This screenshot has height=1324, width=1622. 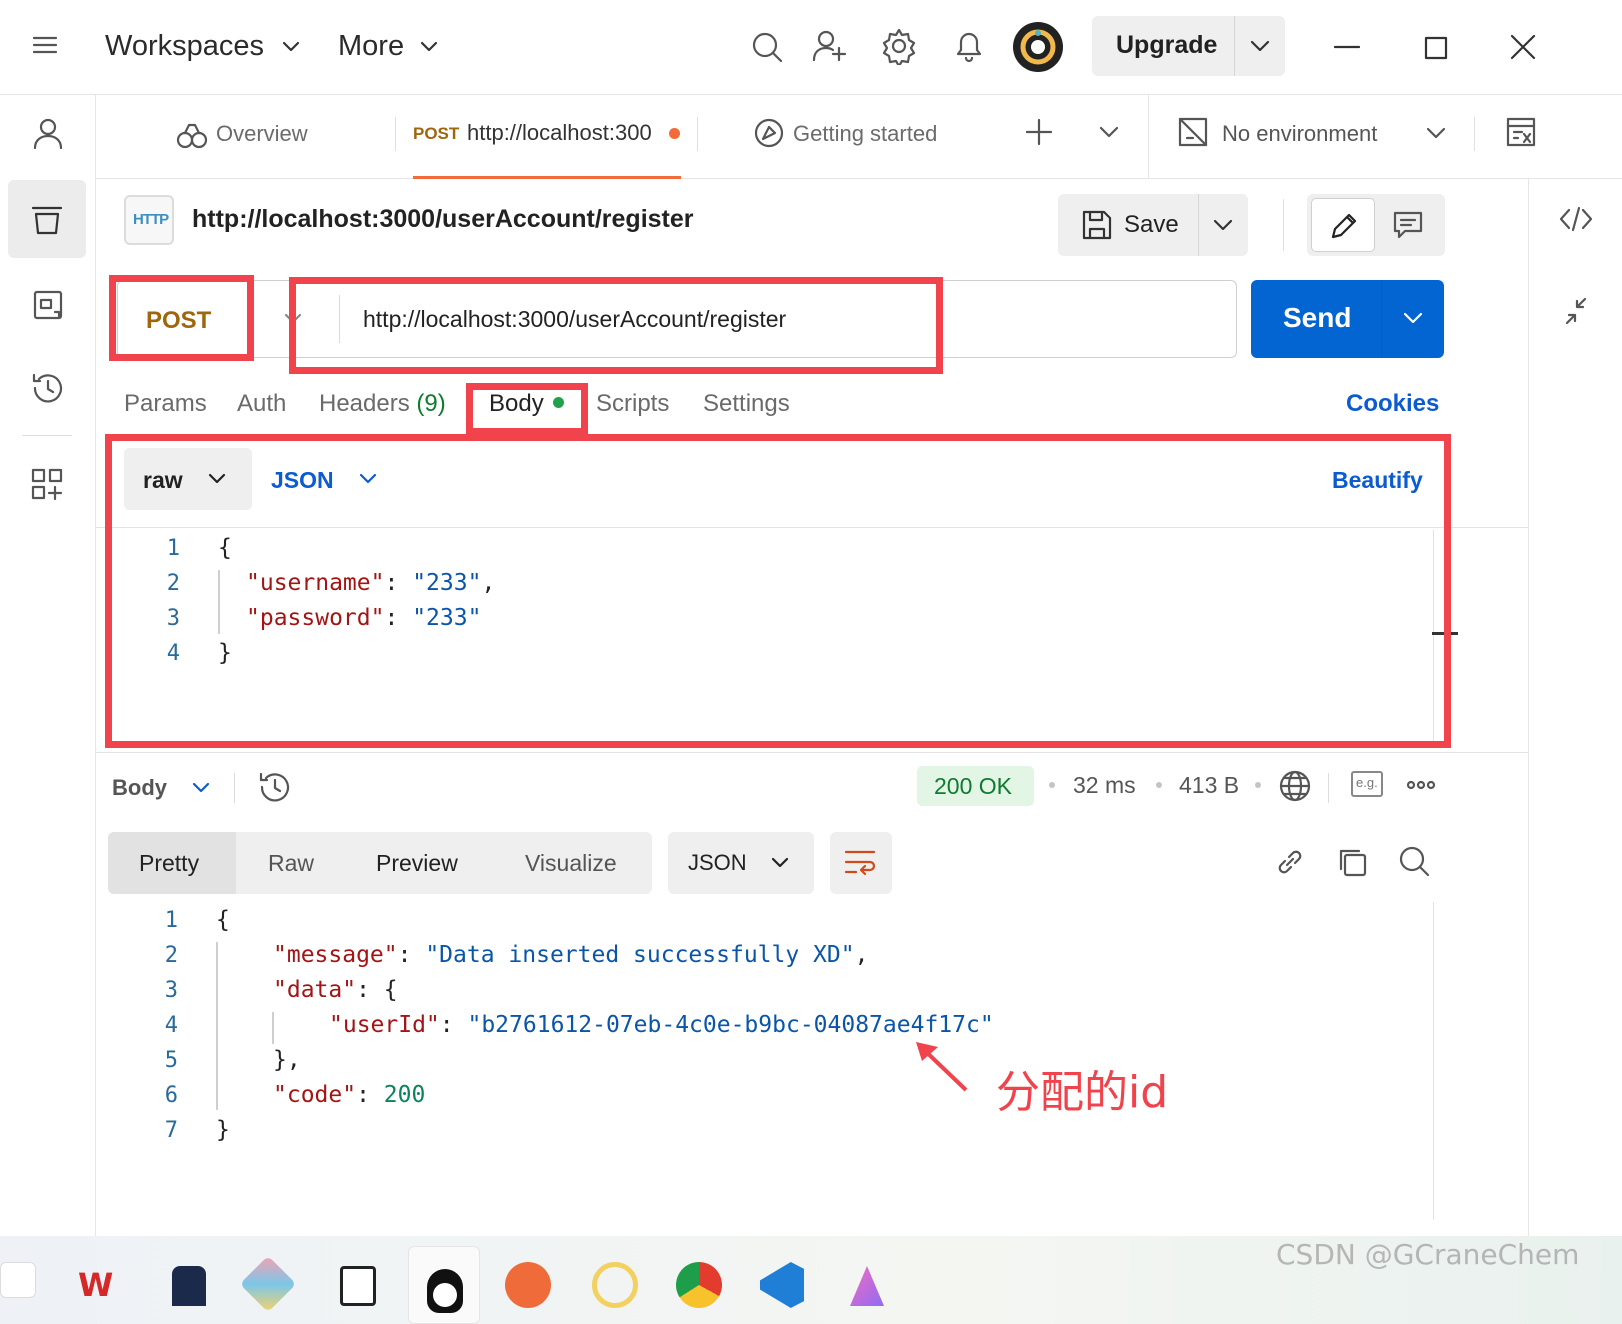 I want to click on response-bar: Body 200 OK 32 ms 413 B e.g., so click(x=812, y=785).